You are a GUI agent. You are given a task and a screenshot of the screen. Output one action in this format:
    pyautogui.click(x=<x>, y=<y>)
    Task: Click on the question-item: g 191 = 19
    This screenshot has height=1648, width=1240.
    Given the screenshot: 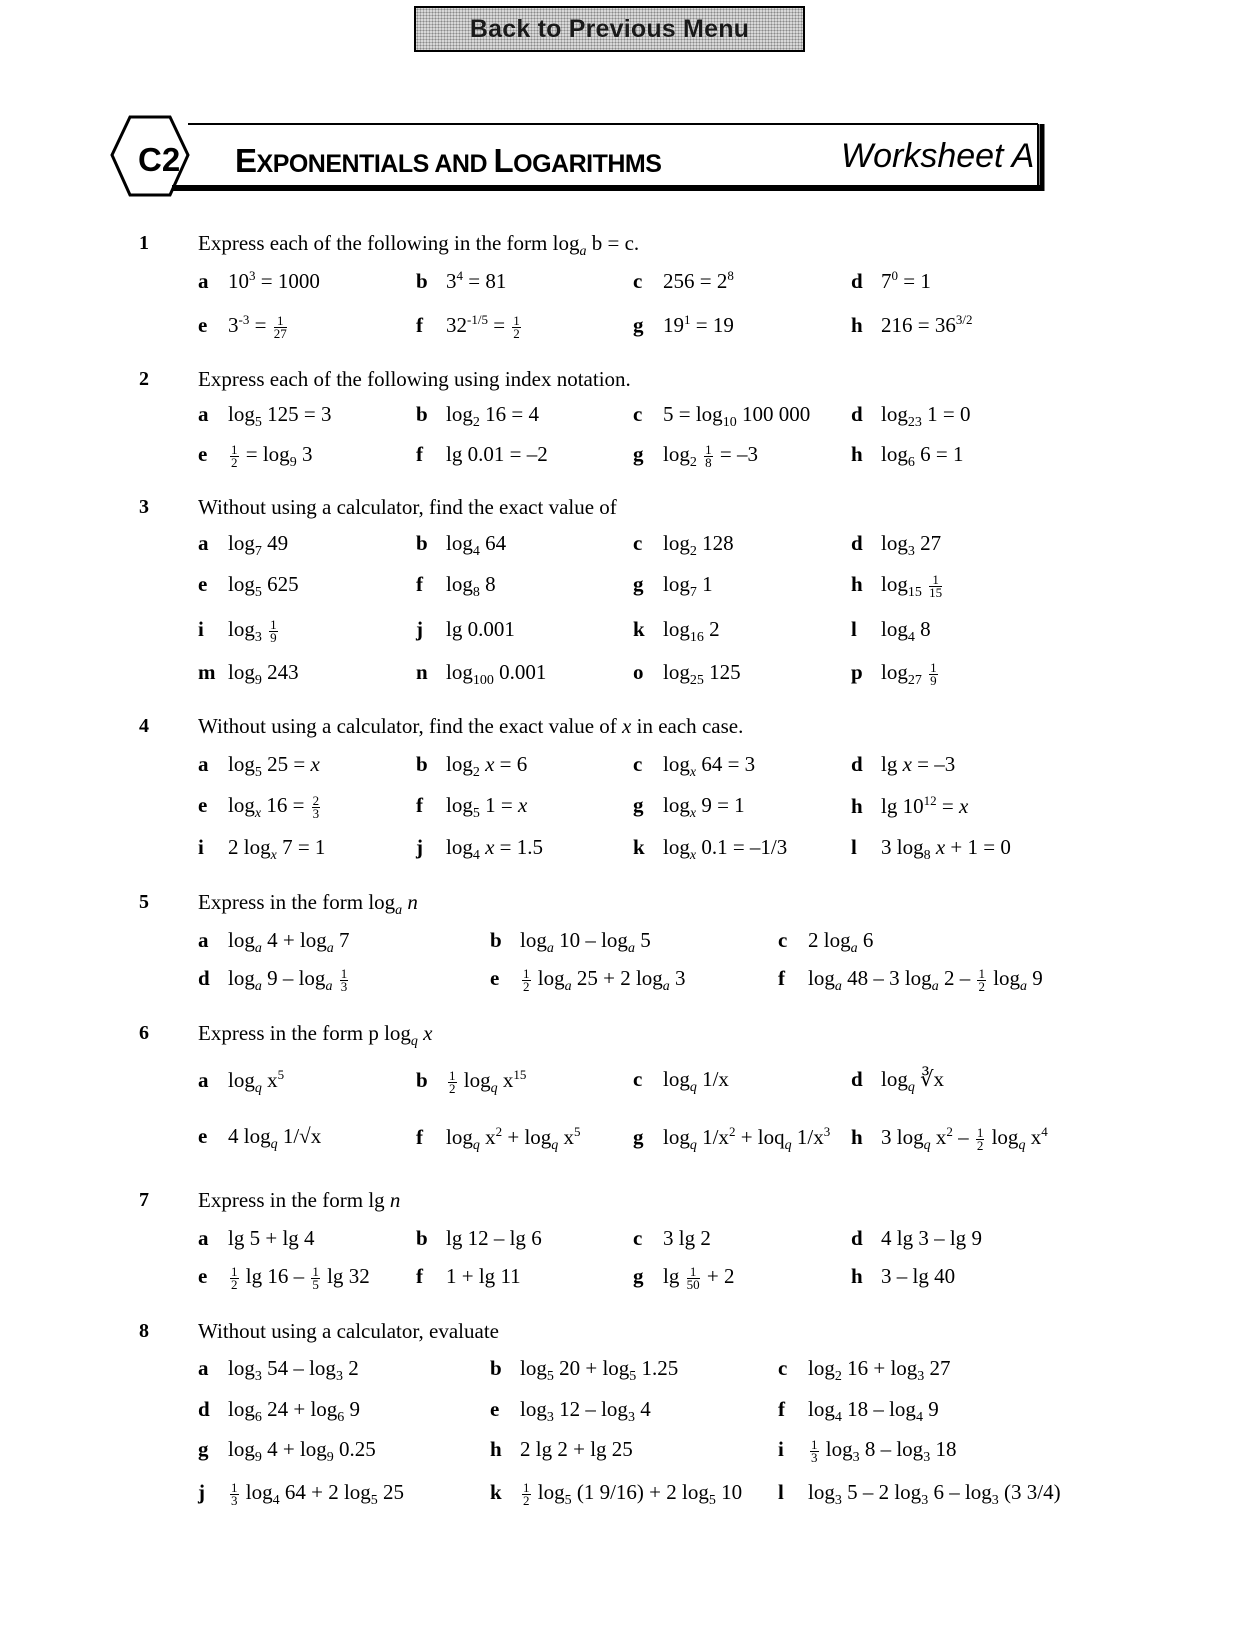 What is the action you would take?
    pyautogui.click(x=683, y=325)
    